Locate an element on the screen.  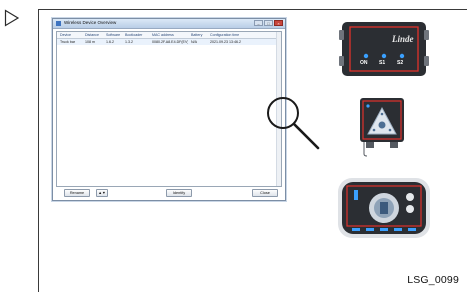
led-label-s1: S1 is located at coordinates (382, 63).